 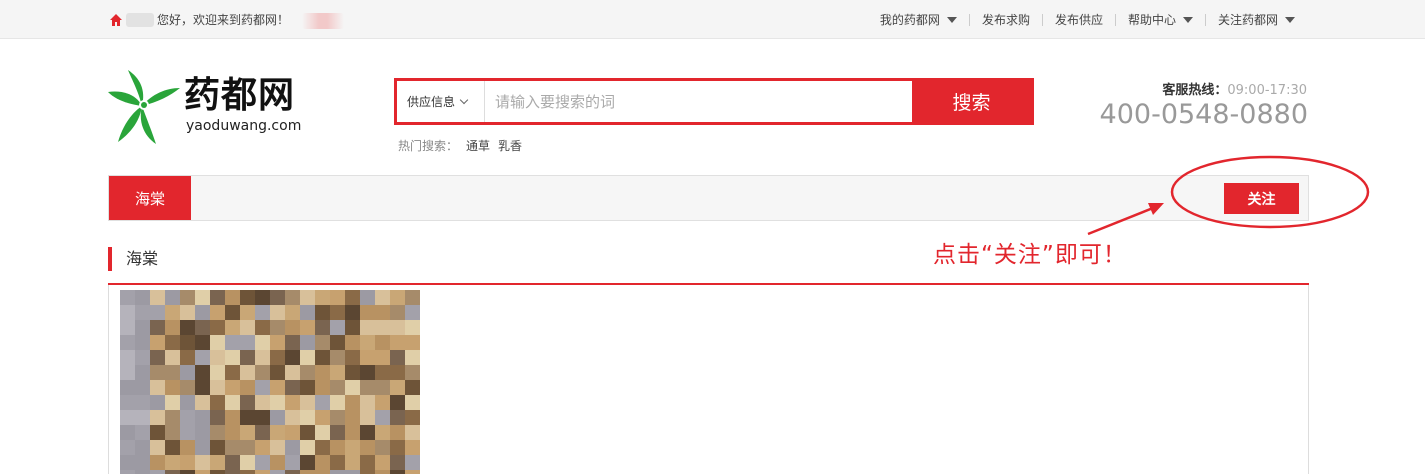 I want to click on search-type-select: 供应信息, so click(x=441, y=101).